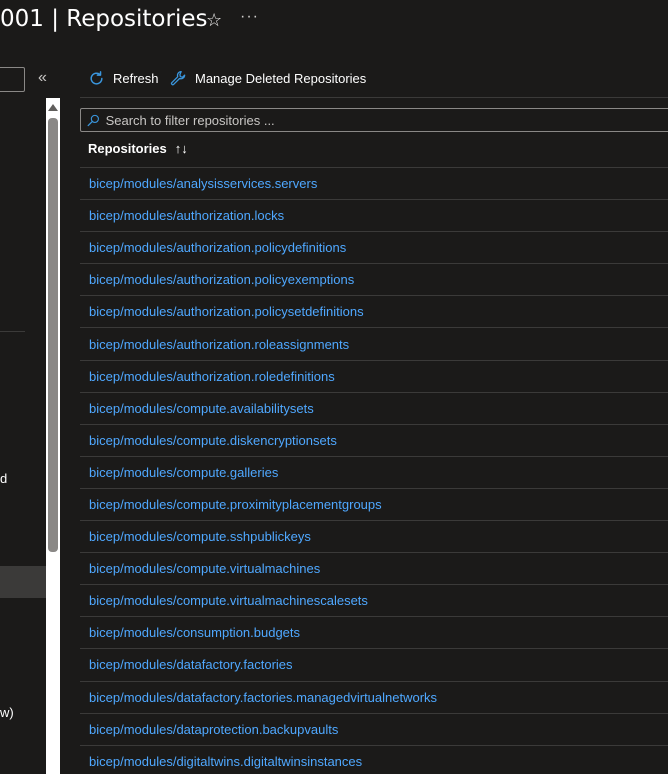 The image size is (668, 774). What do you see at coordinates (374, 441) in the screenshot?
I see `table-row: bicep/modules/compute.diskencryptionsets` at bounding box center [374, 441].